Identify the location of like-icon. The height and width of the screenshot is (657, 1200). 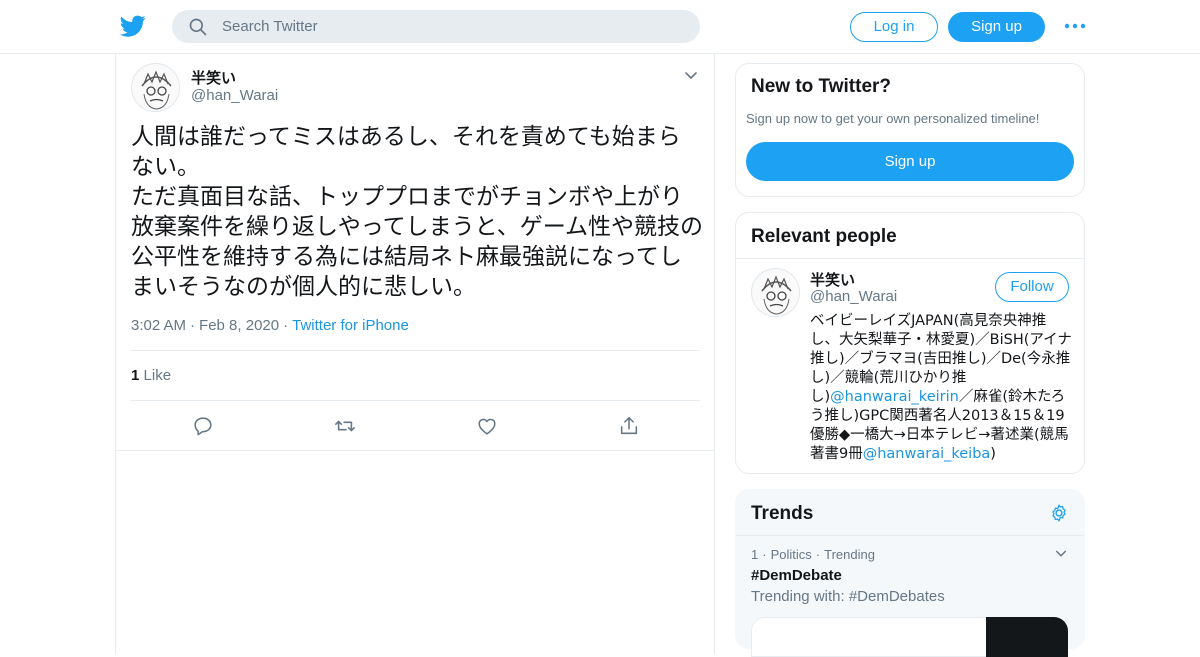
(487, 426).